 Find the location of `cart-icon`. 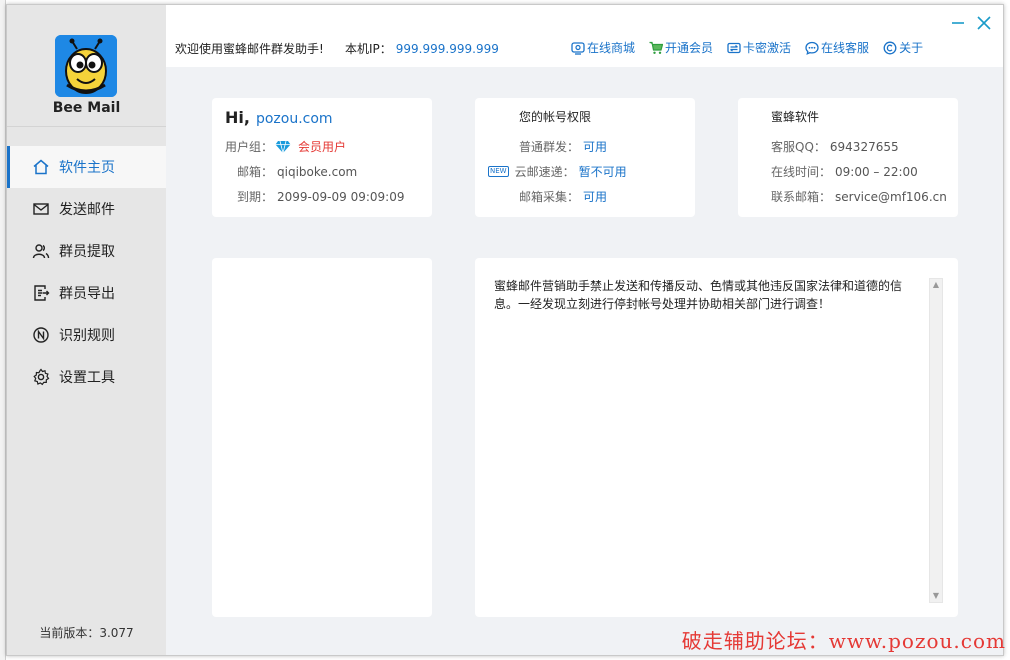

cart-icon is located at coordinates (656, 47).